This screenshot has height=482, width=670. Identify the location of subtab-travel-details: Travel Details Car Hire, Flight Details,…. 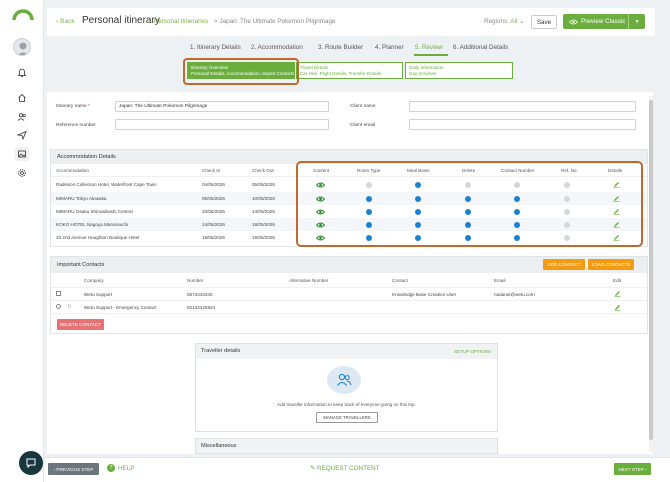
(349, 70).